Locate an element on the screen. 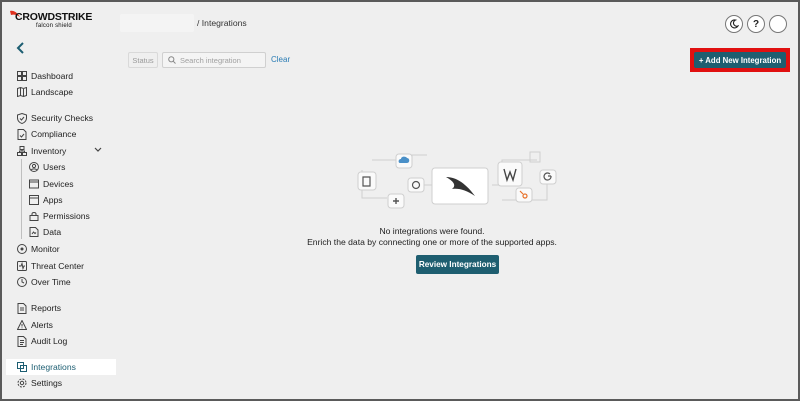  help-icon: ? is located at coordinates (756, 24).